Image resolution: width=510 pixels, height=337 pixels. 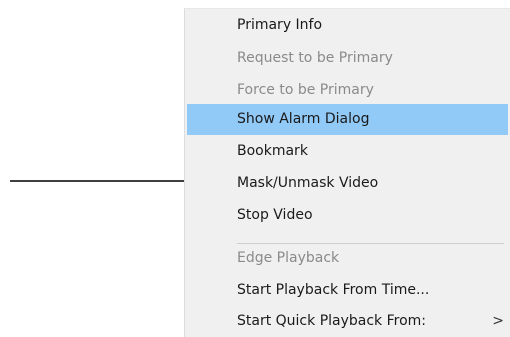 I want to click on menu-item-bookmark: Bookmark, so click(x=347, y=151).